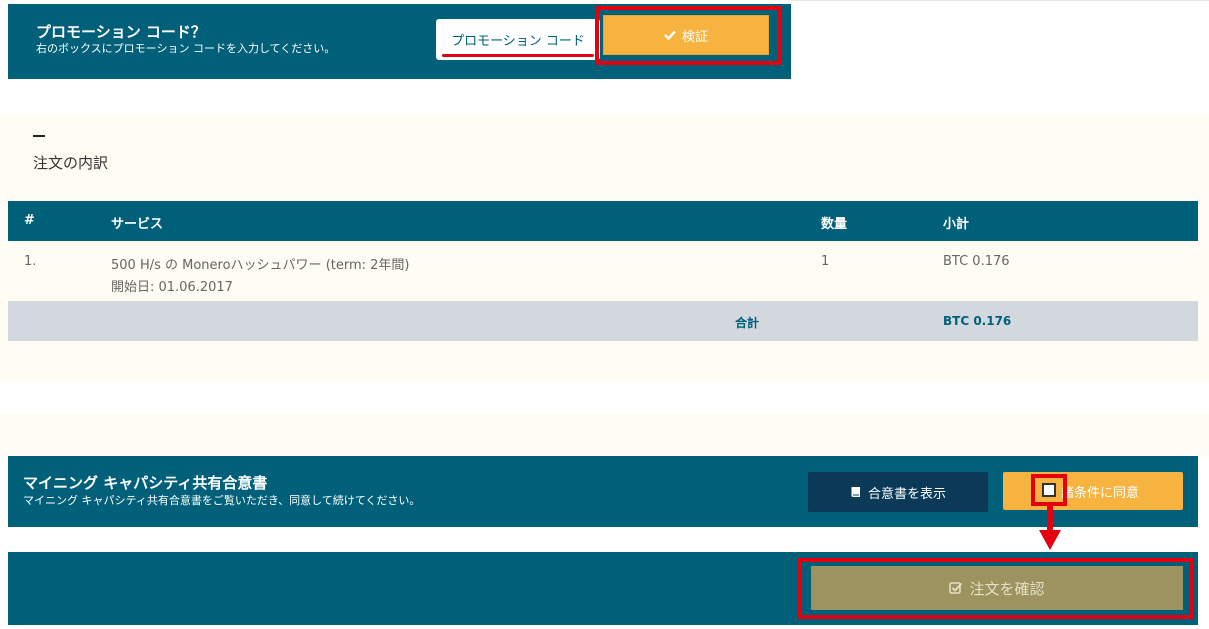 The height and width of the screenshot is (629, 1209). I want to click on row-qty: 1, so click(825, 261).